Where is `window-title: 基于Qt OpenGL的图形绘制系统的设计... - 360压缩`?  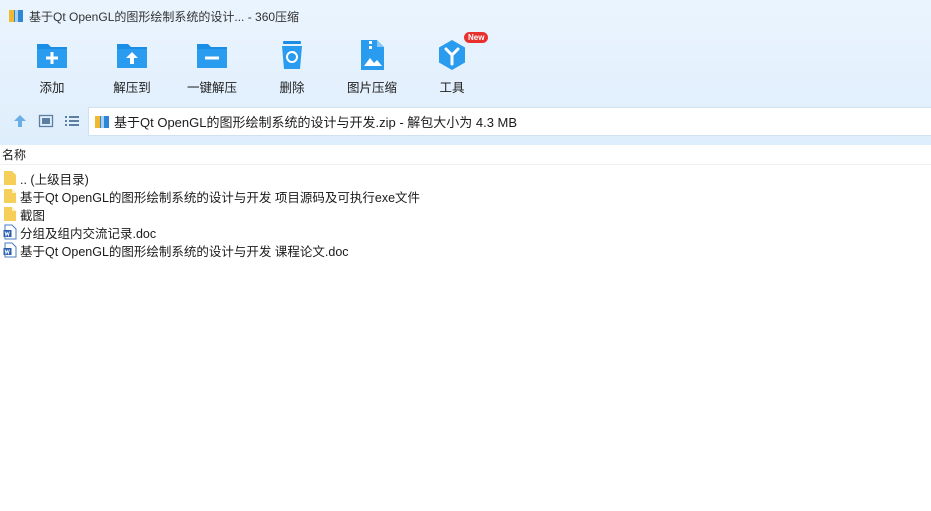 window-title: 基于Qt OpenGL的图形绘制系统的设计... - 360压缩 is located at coordinates (164, 16).